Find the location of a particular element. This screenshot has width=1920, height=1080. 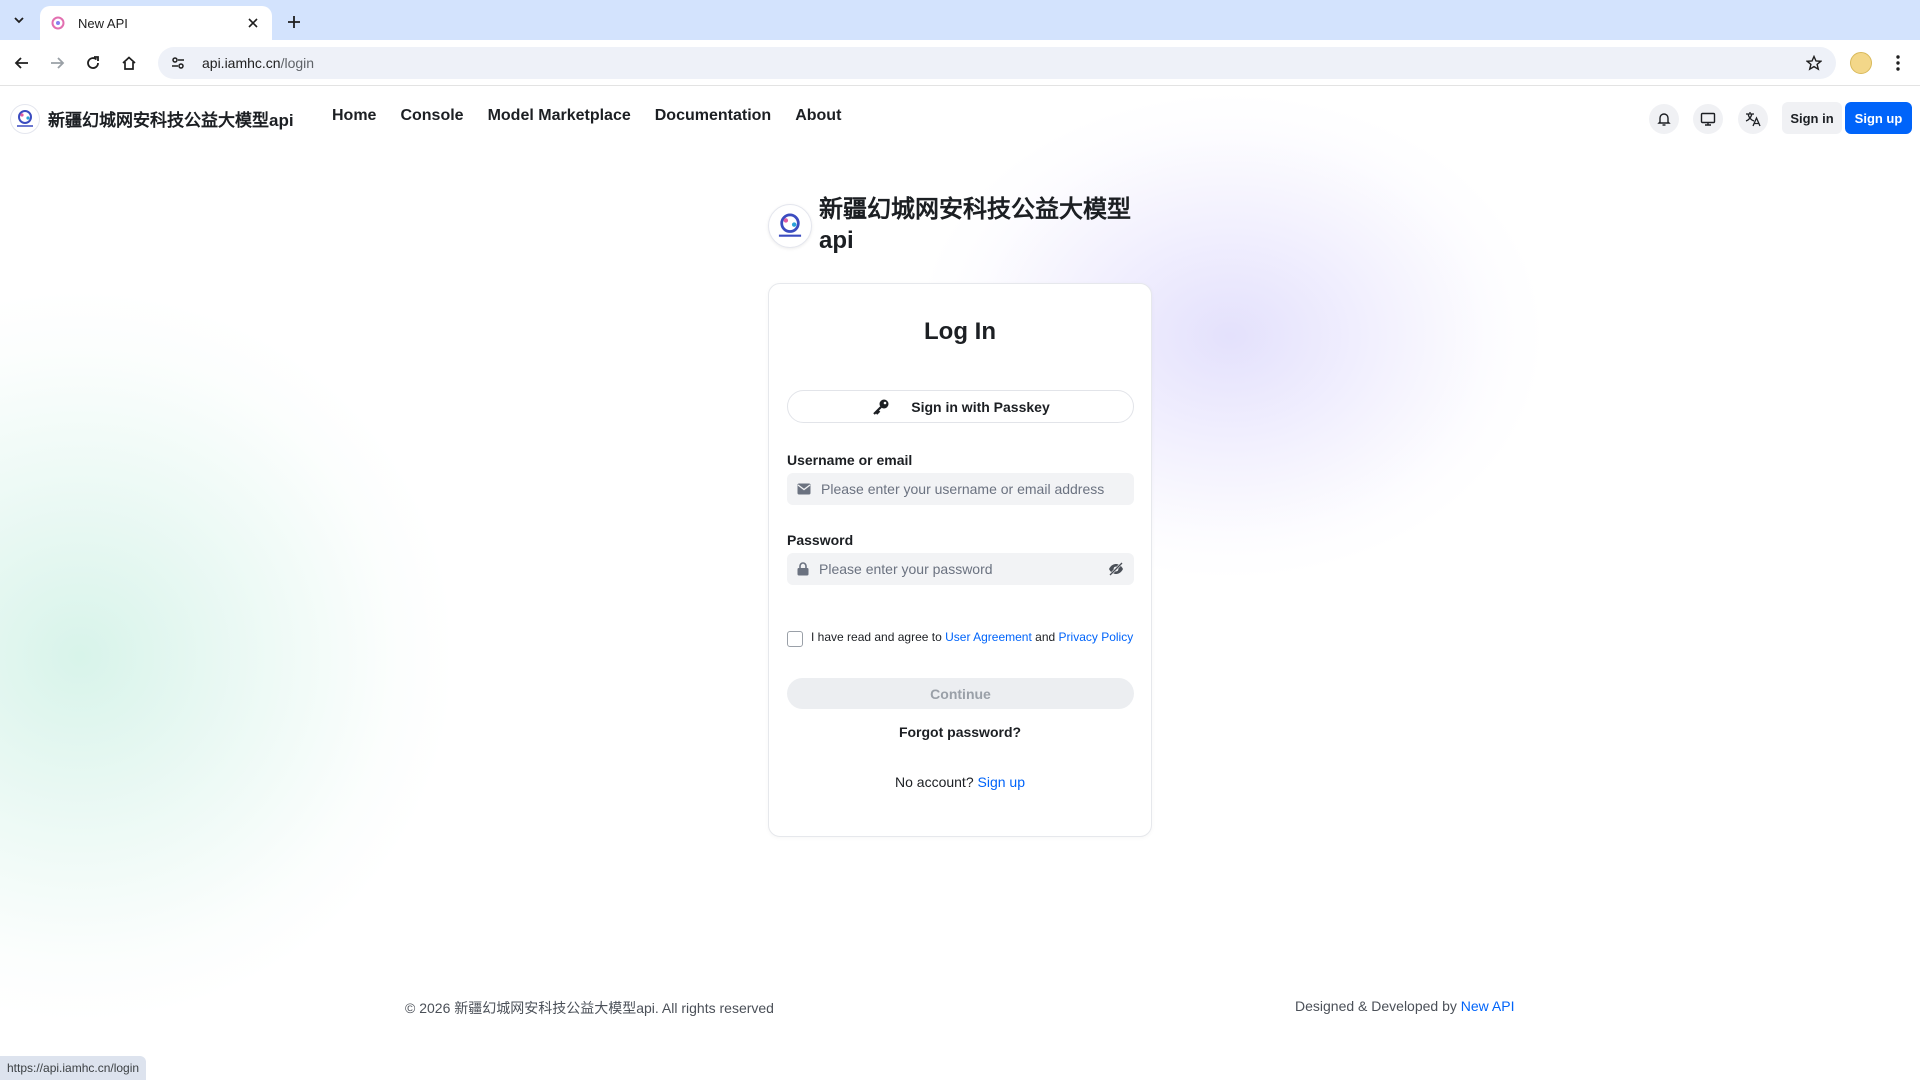

hero-logo is located at coordinates (790, 226).